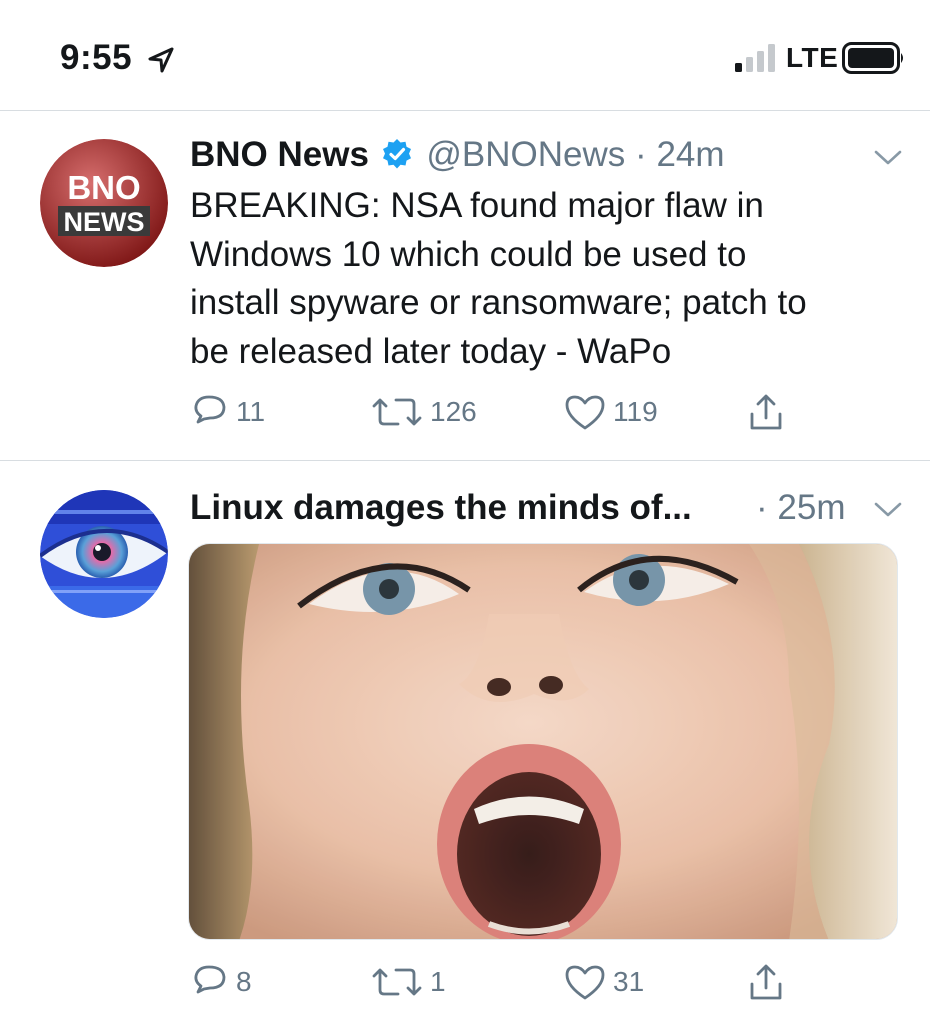  What do you see at coordinates (872, 58) in the screenshot?
I see `battery-icon` at bounding box center [872, 58].